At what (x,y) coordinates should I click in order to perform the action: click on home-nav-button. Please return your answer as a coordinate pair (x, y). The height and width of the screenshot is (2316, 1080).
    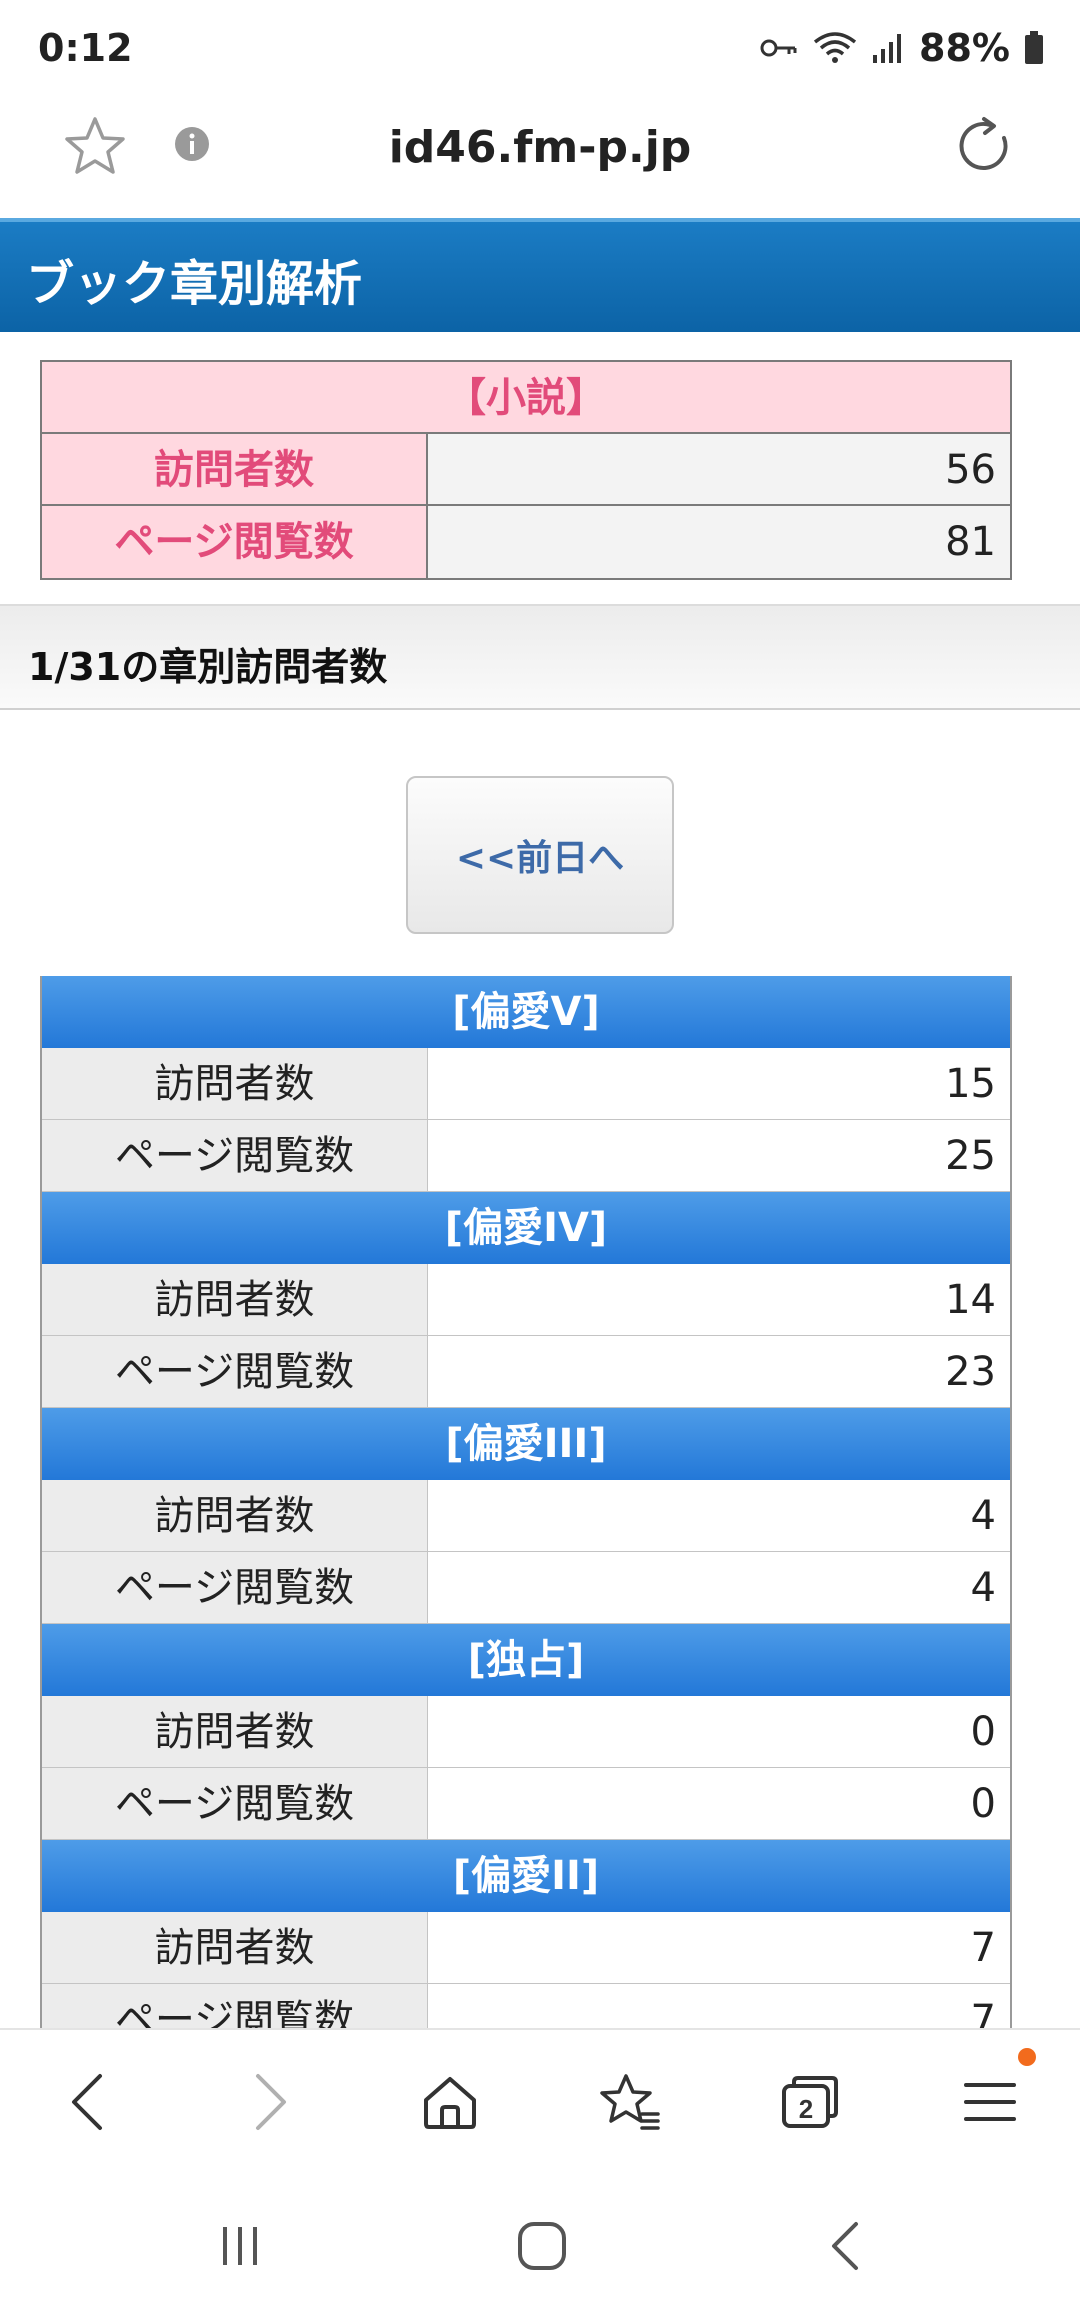
    Looking at the image, I should click on (542, 2246).